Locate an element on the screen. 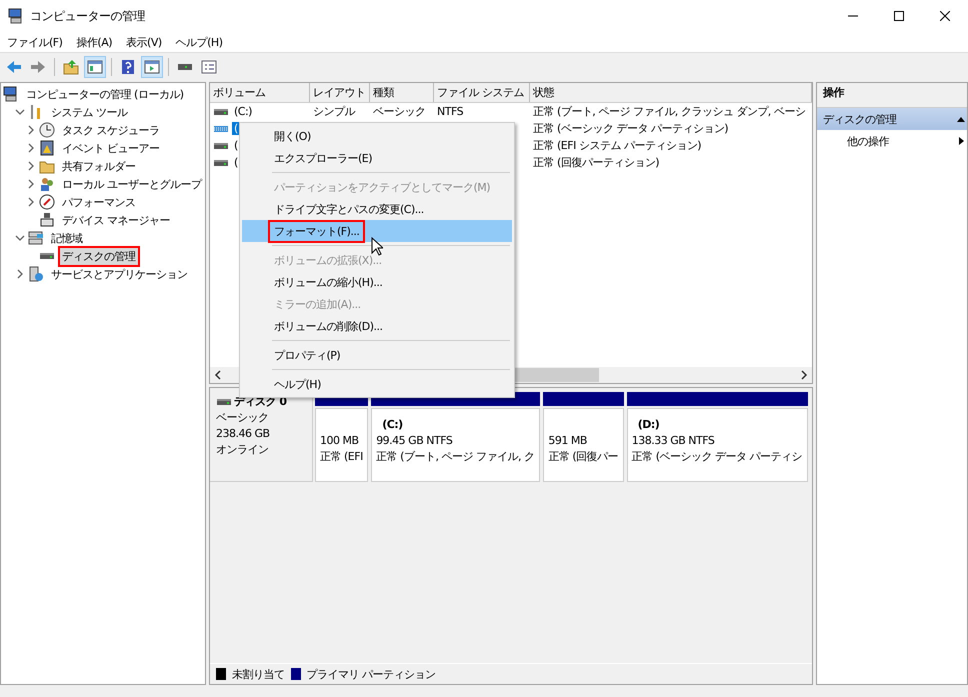 The height and width of the screenshot is (697, 968). cursor-icon is located at coordinates (377, 246).